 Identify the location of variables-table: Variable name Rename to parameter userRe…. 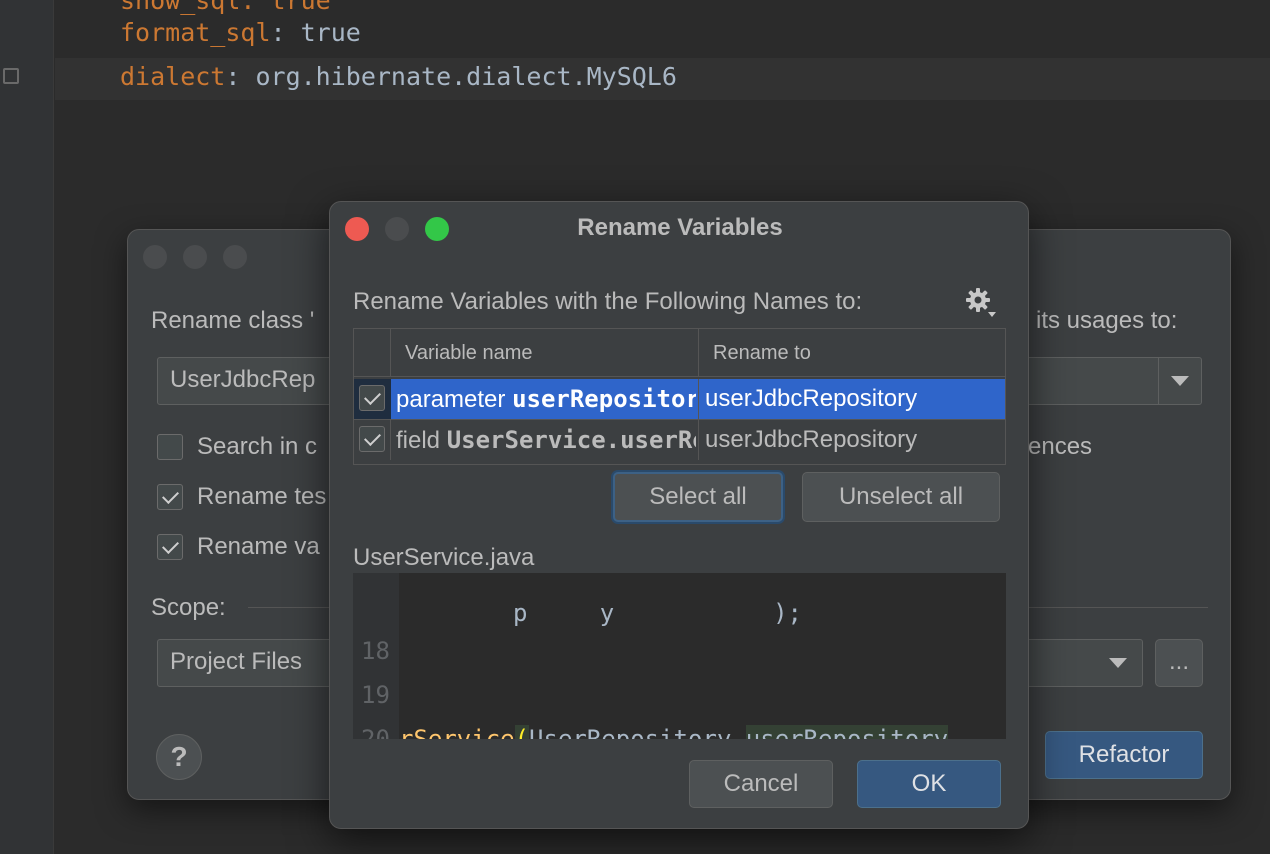
(679, 396).